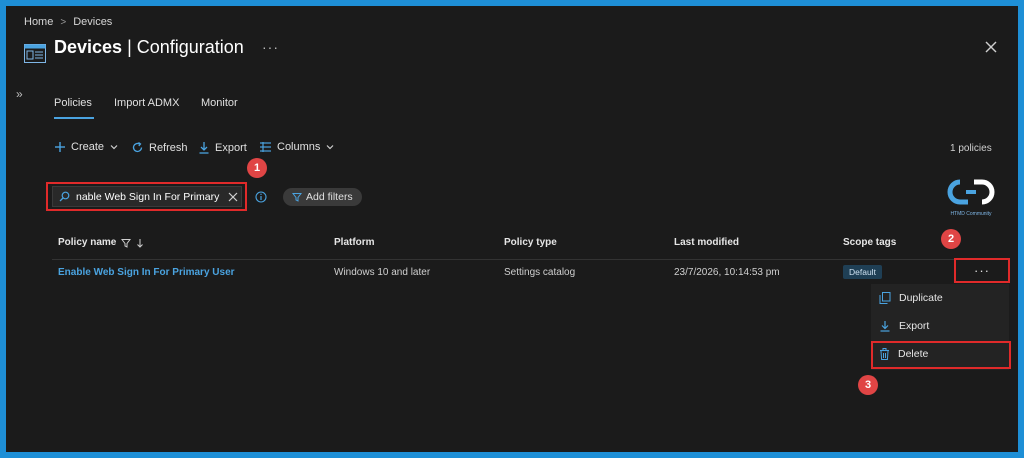 The height and width of the screenshot is (458, 1024). Describe the element at coordinates (270, 47) in the screenshot. I see `title-more-icon: ···` at that location.